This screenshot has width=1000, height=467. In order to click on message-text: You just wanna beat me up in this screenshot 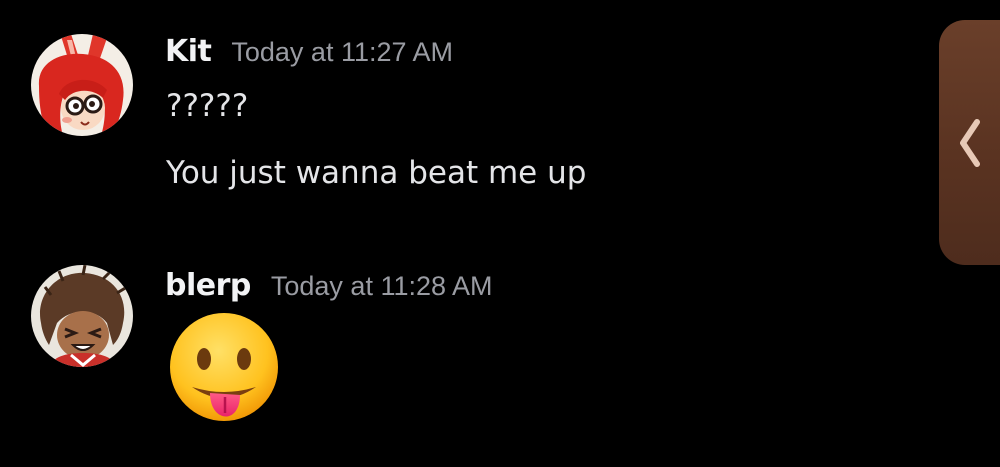, I will do `click(376, 173)`.